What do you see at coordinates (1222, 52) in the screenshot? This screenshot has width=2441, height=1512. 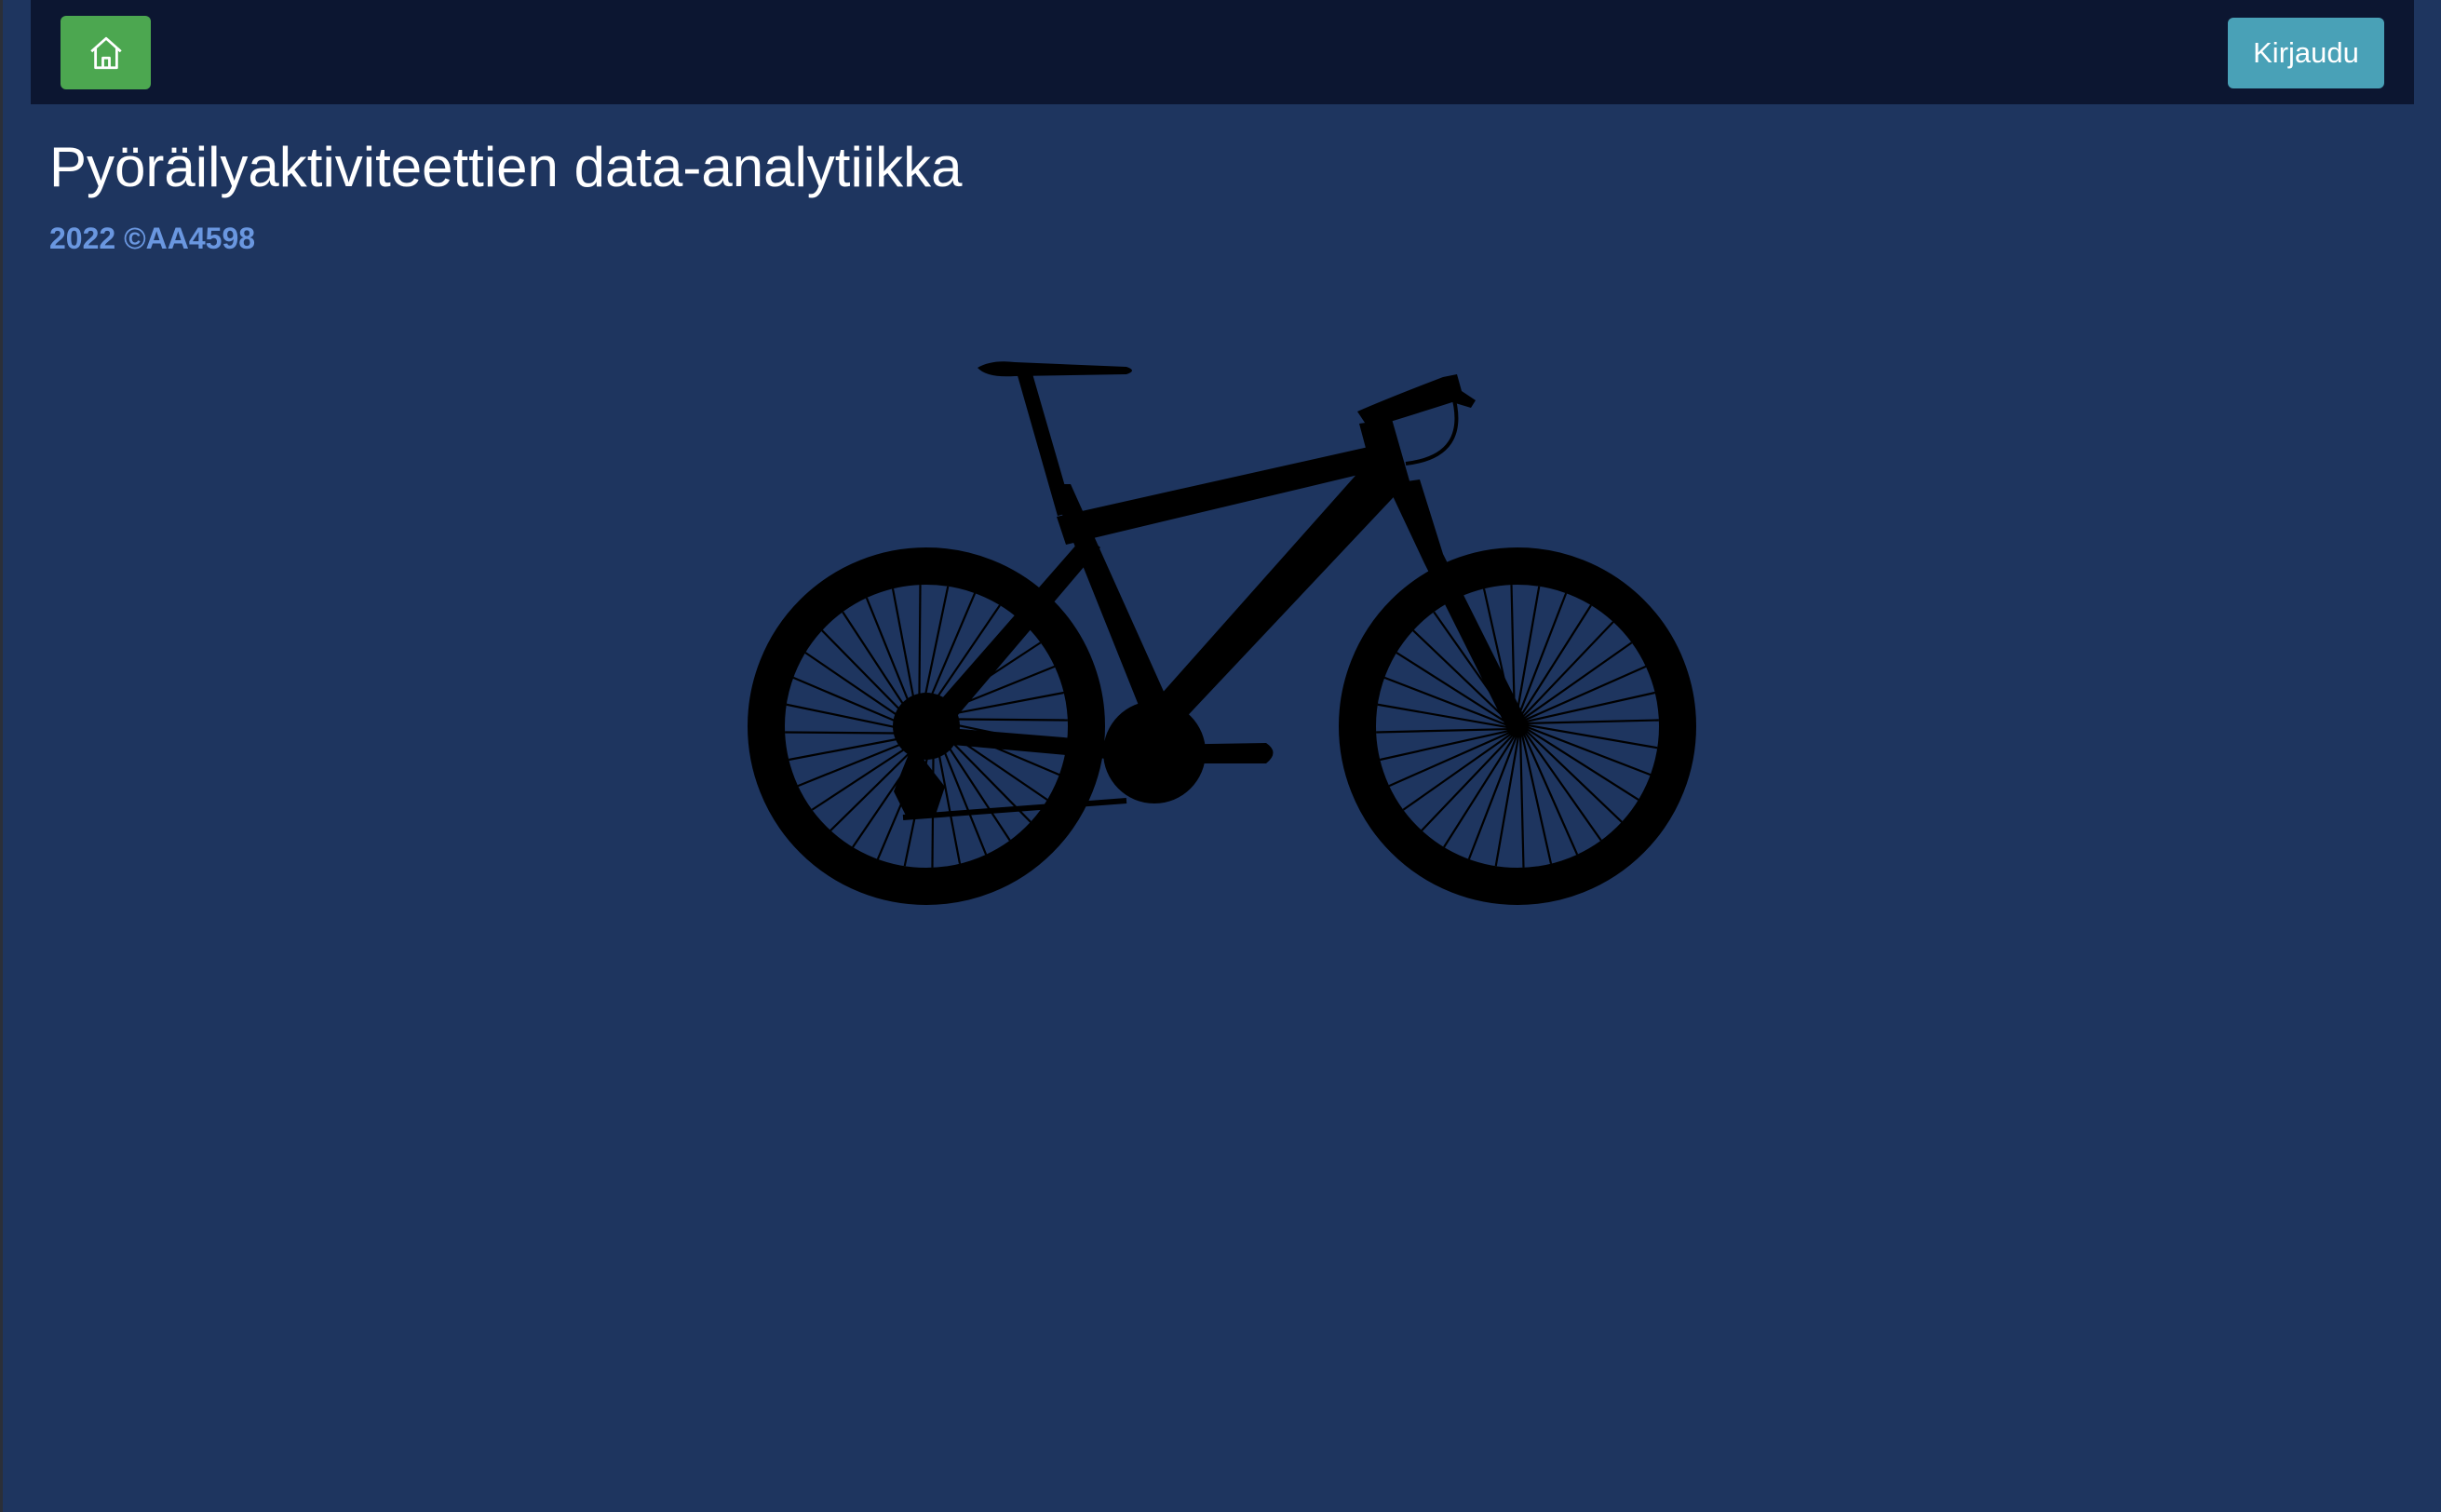 I see `top-navbar: Kirjaudu` at bounding box center [1222, 52].